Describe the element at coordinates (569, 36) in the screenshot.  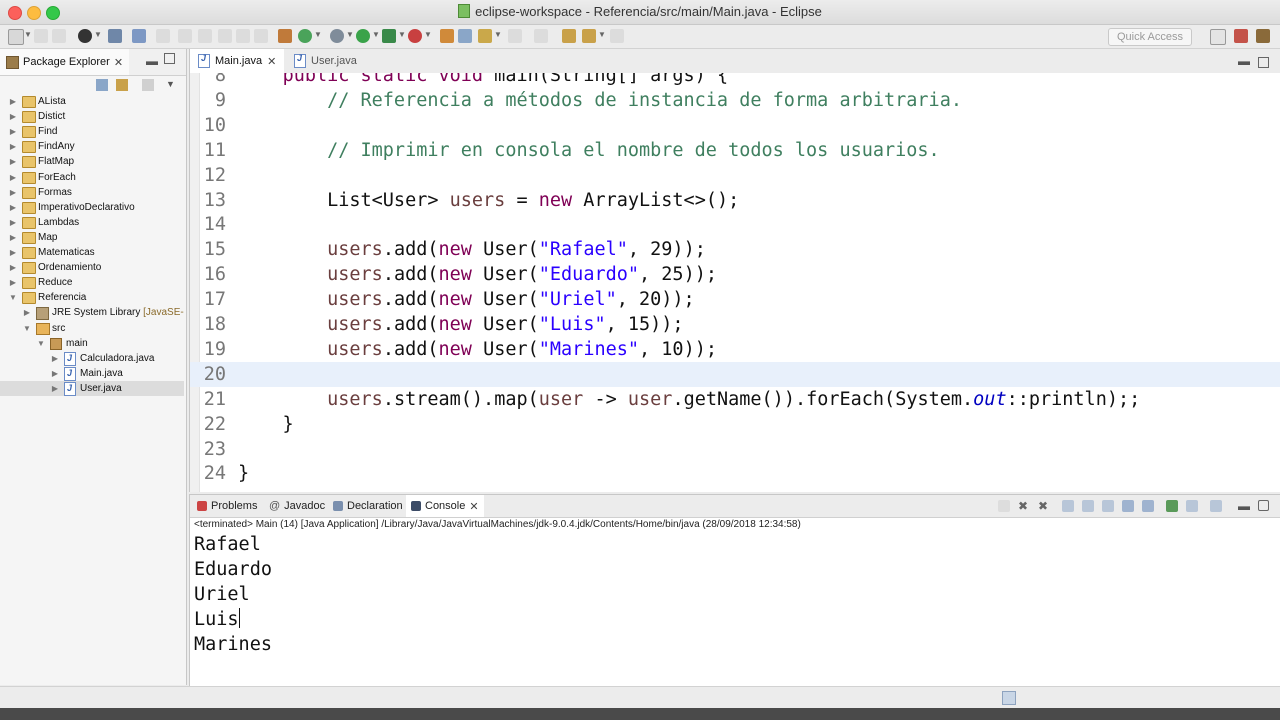
I see `last-edit-icon` at that location.